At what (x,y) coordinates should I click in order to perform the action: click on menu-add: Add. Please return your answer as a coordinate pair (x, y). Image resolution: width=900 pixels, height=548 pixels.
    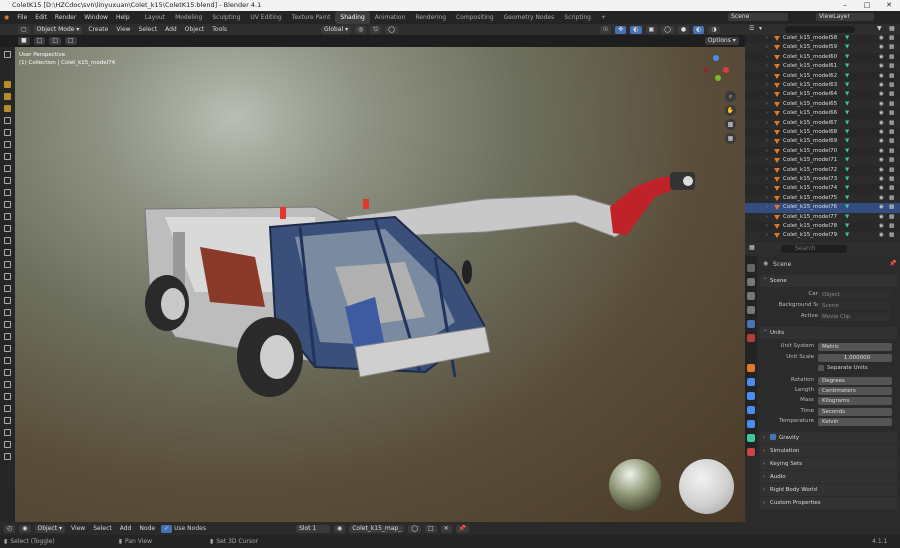
    Looking at the image, I should click on (171, 29).